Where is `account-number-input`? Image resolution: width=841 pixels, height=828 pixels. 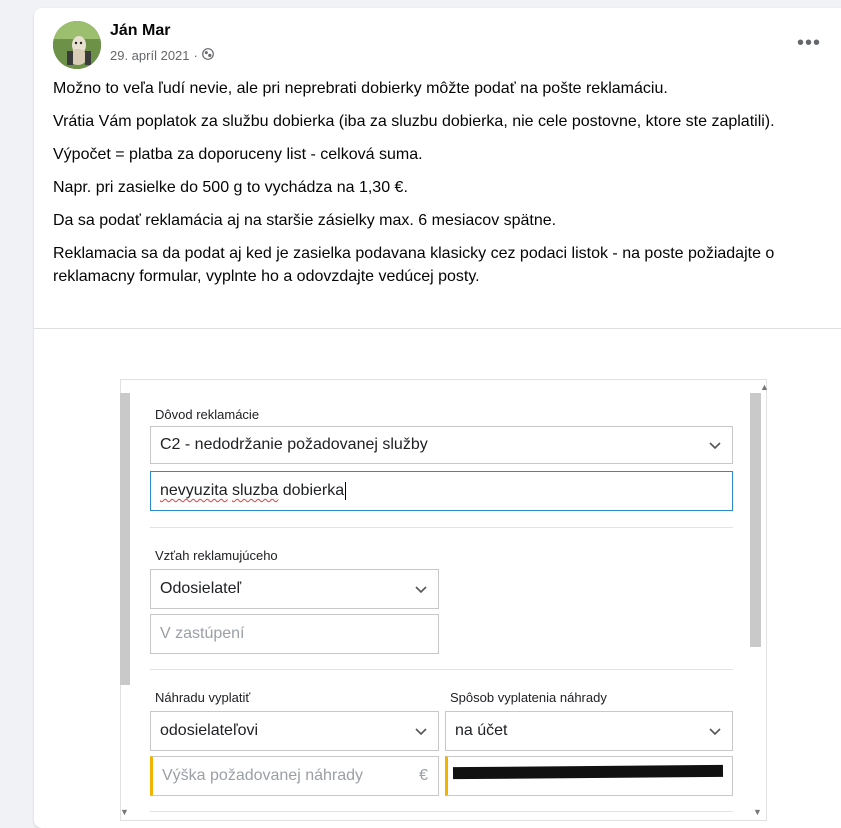 account-number-input is located at coordinates (589, 776).